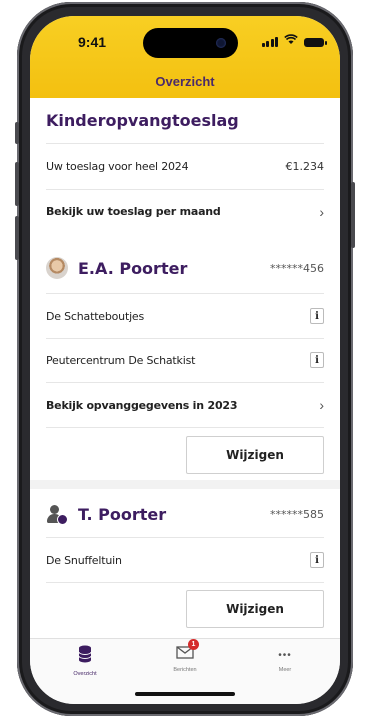 This screenshot has height=719, width=369. What do you see at coordinates (185, 656) in the screenshot?
I see `tab-berichten: 1 Berichten` at bounding box center [185, 656].